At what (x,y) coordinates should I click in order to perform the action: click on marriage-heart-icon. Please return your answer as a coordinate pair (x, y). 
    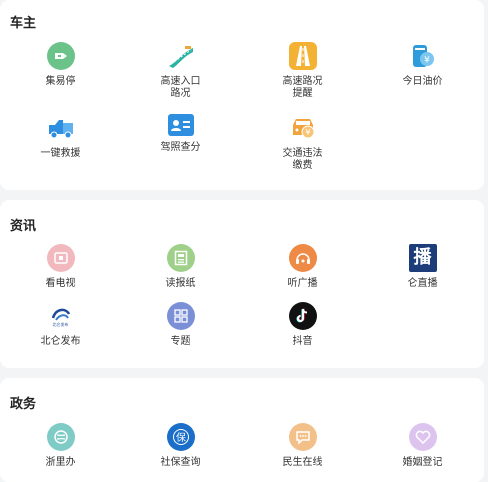
    Looking at the image, I should click on (422, 437).